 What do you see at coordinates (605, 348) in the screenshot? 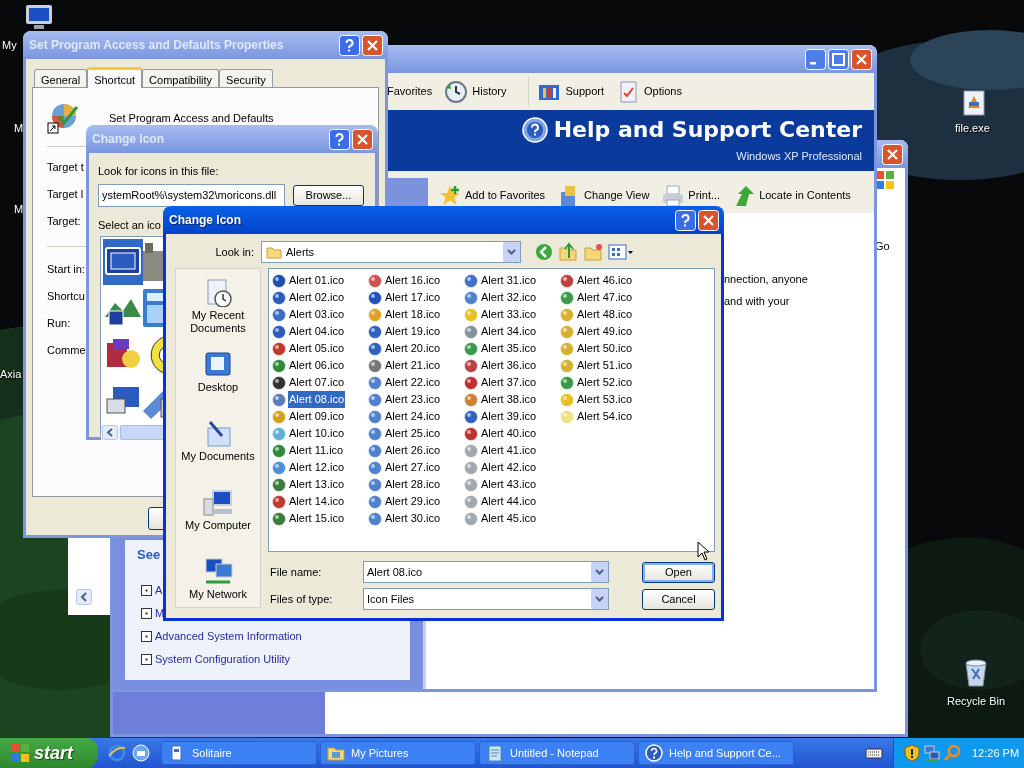
I see `file-item: Alert 50.ico` at bounding box center [605, 348].